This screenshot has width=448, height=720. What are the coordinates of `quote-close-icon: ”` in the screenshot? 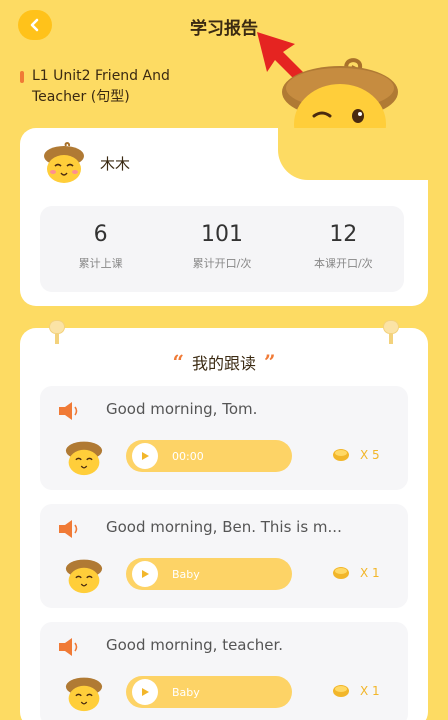 It's located at (270, 362).